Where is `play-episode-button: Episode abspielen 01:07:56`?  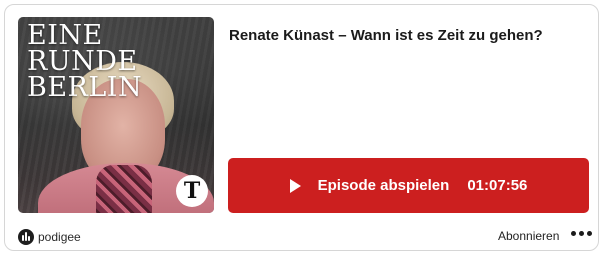
play-episode-button: Episode abspielen 01:07:56 is located at coordinates (408, 185).